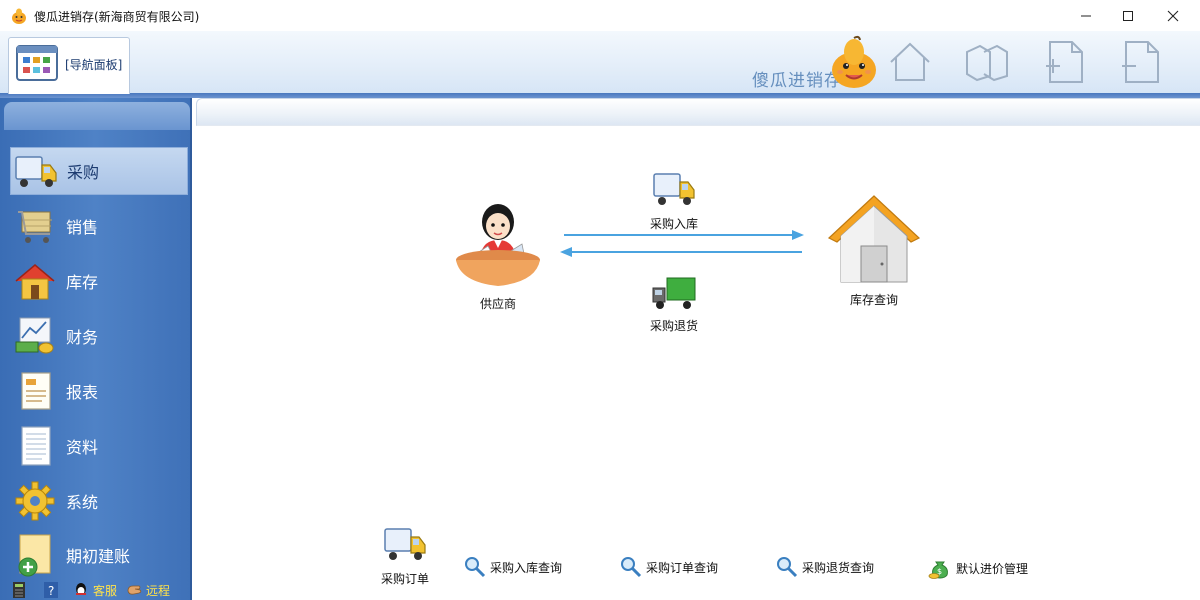 The width and height of the screenshot is (1200, 600). Describe the element at coordinates (82, 447) in the screenshot. I see `sidebar-item-label: 资料` at that location.